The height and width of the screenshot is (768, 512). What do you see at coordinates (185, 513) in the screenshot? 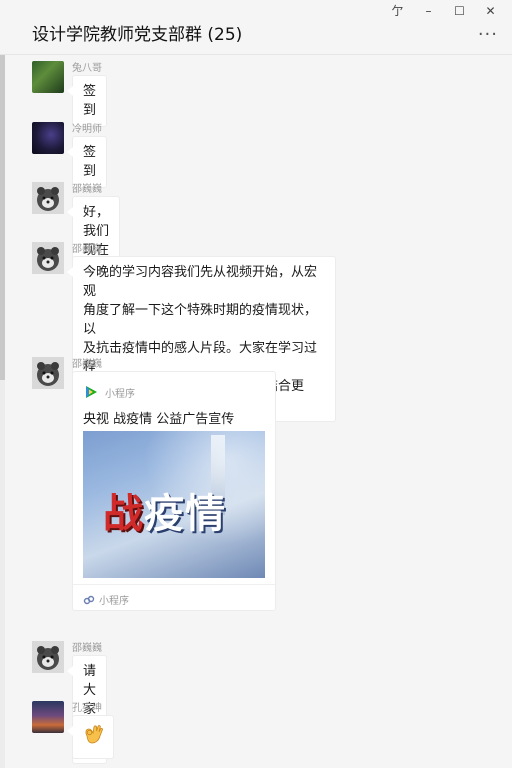
I see `headline-white-chars: 疫情` at bounding box center [185, 513].